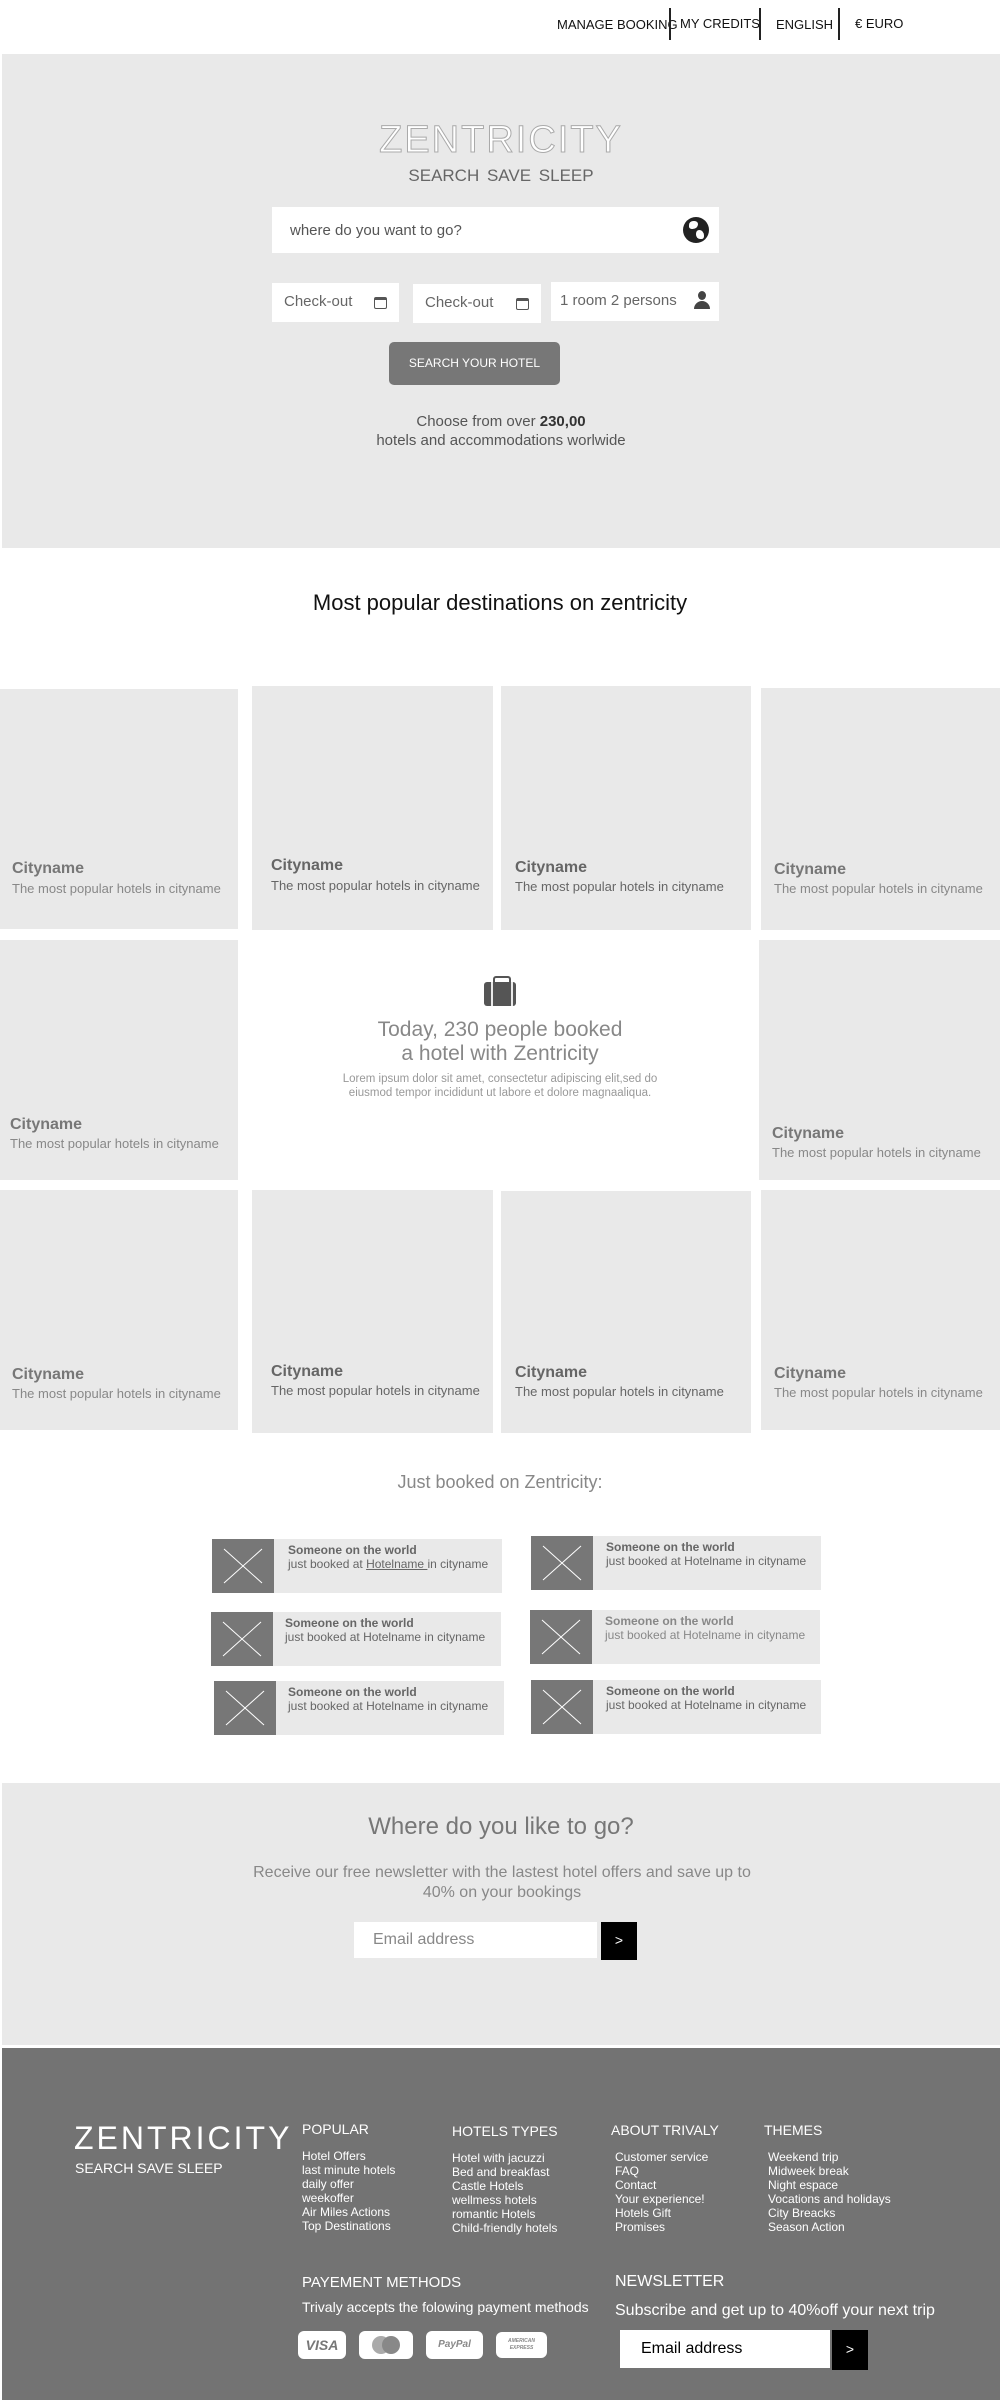 Image resolution: width=1000 pixels, height=2400 pixels. I want to click on choose-prefix: Choose from over, so click(478, 421).